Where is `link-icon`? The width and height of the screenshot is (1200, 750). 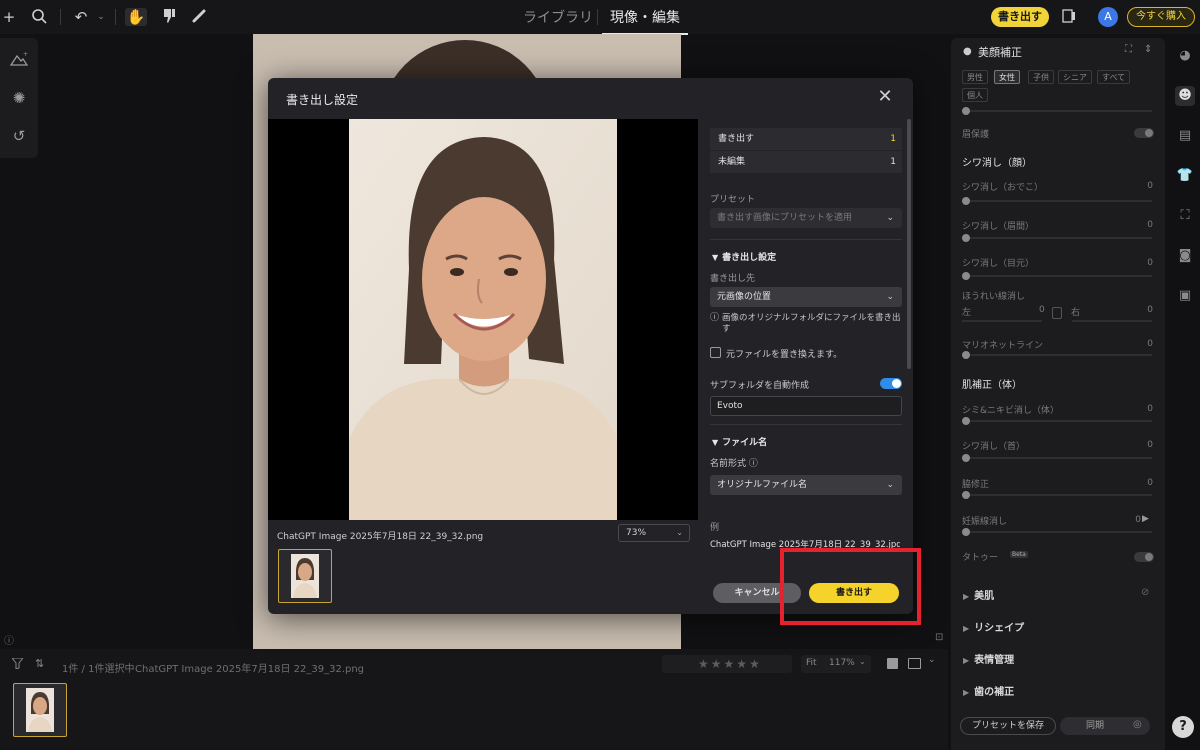
link-icon is located at coordinates (1057, 313).